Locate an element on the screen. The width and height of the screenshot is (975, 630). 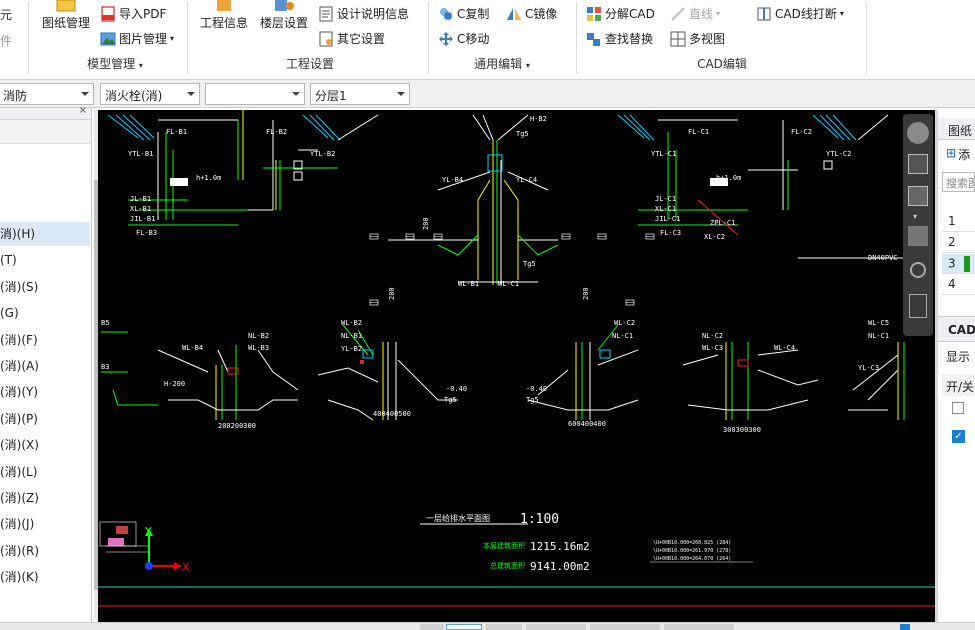
c-move-label: C移动 is located at coordinates (473, 39).